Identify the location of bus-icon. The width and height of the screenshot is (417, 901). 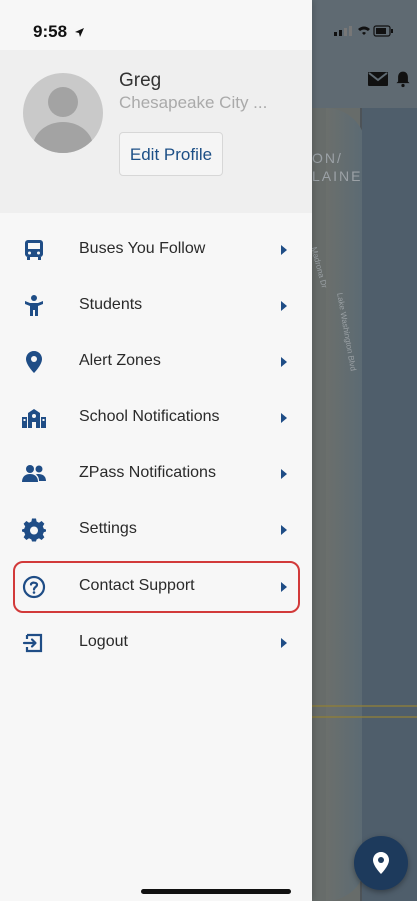
(34, 250).